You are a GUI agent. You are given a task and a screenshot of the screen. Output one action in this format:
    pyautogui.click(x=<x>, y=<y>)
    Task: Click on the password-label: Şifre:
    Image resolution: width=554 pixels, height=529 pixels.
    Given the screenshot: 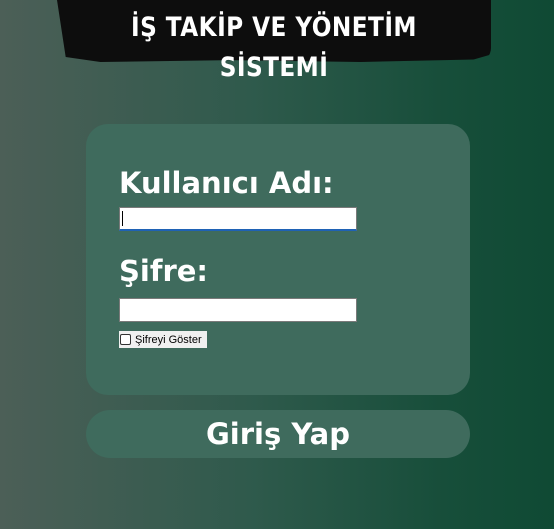 What is the action you would take?
    pyautogui.click(x=164, y=271)
    